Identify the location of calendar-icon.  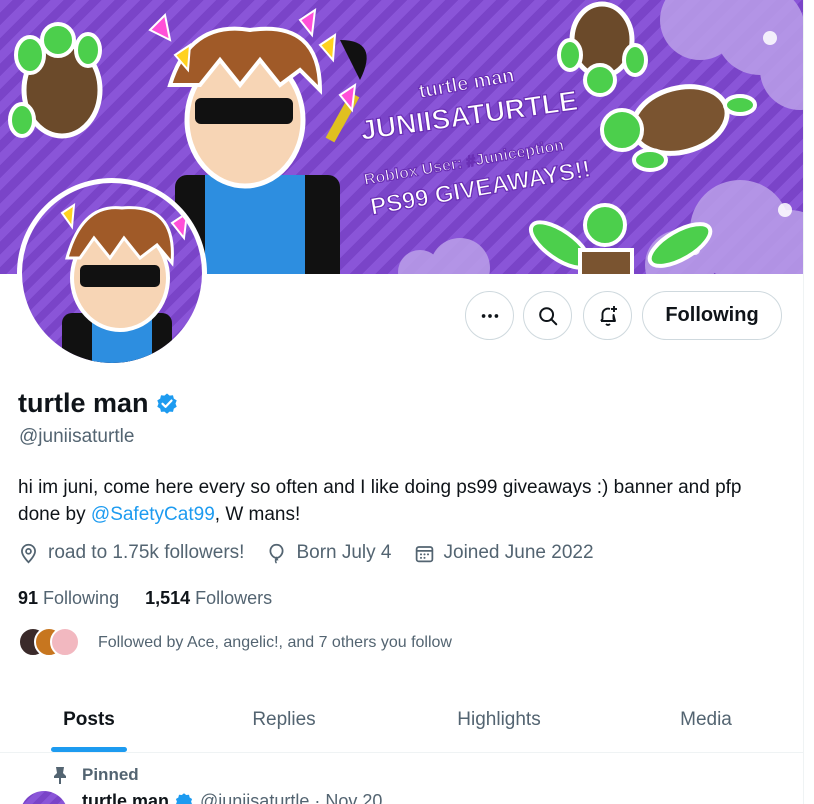
(424, 553).